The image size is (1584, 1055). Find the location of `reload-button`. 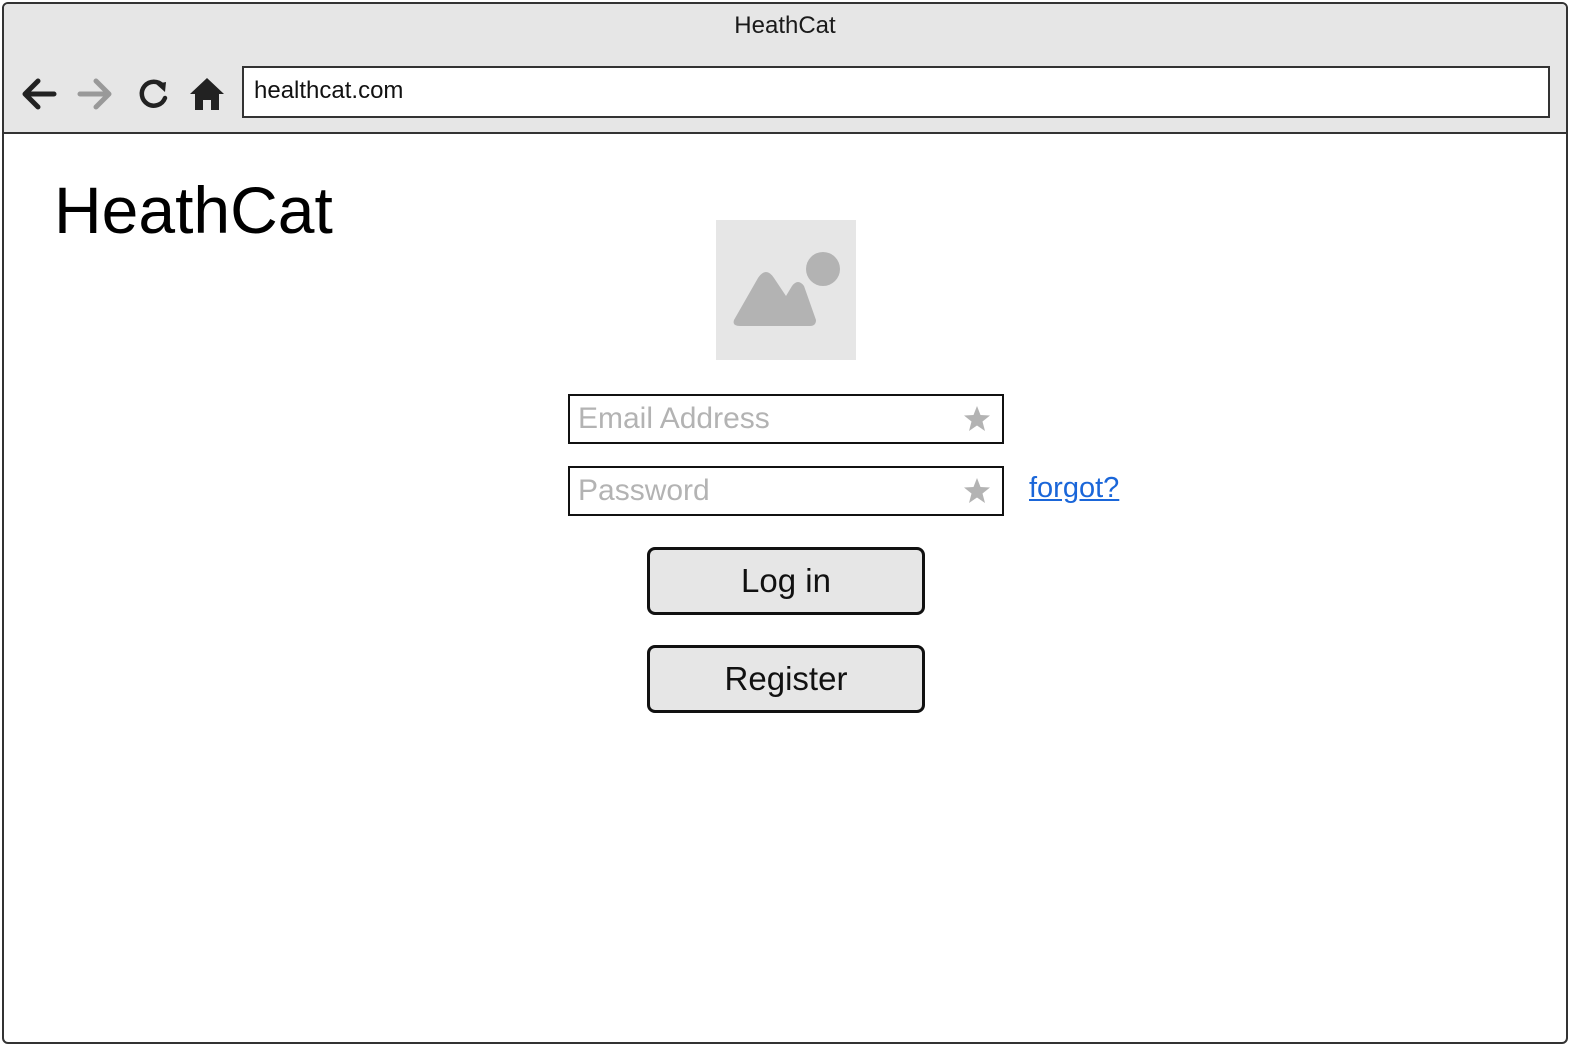

reload-button is located at coordinates (153, 94).